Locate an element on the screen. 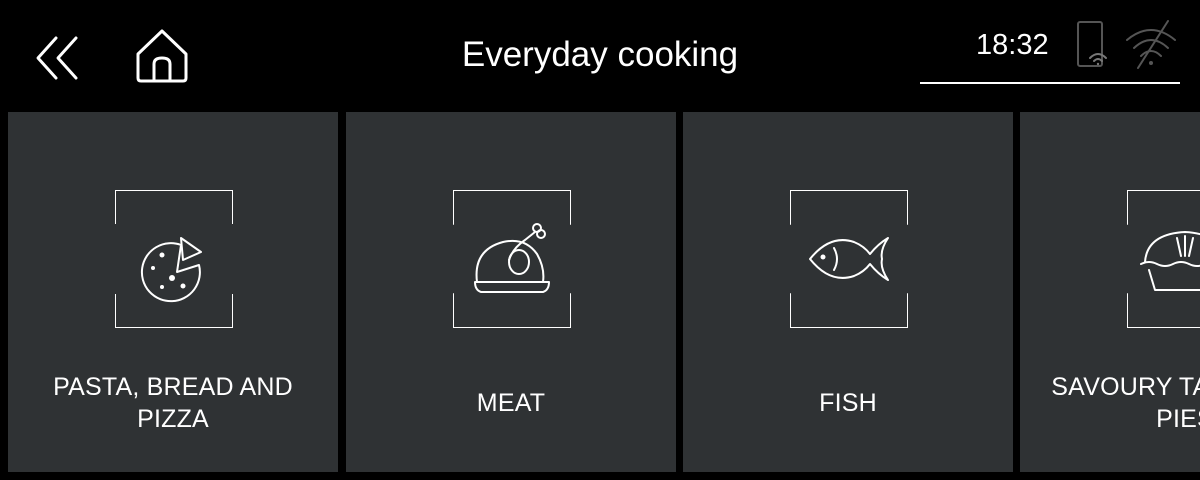  wifi-off-icon is located at coordinates (1151, 44).